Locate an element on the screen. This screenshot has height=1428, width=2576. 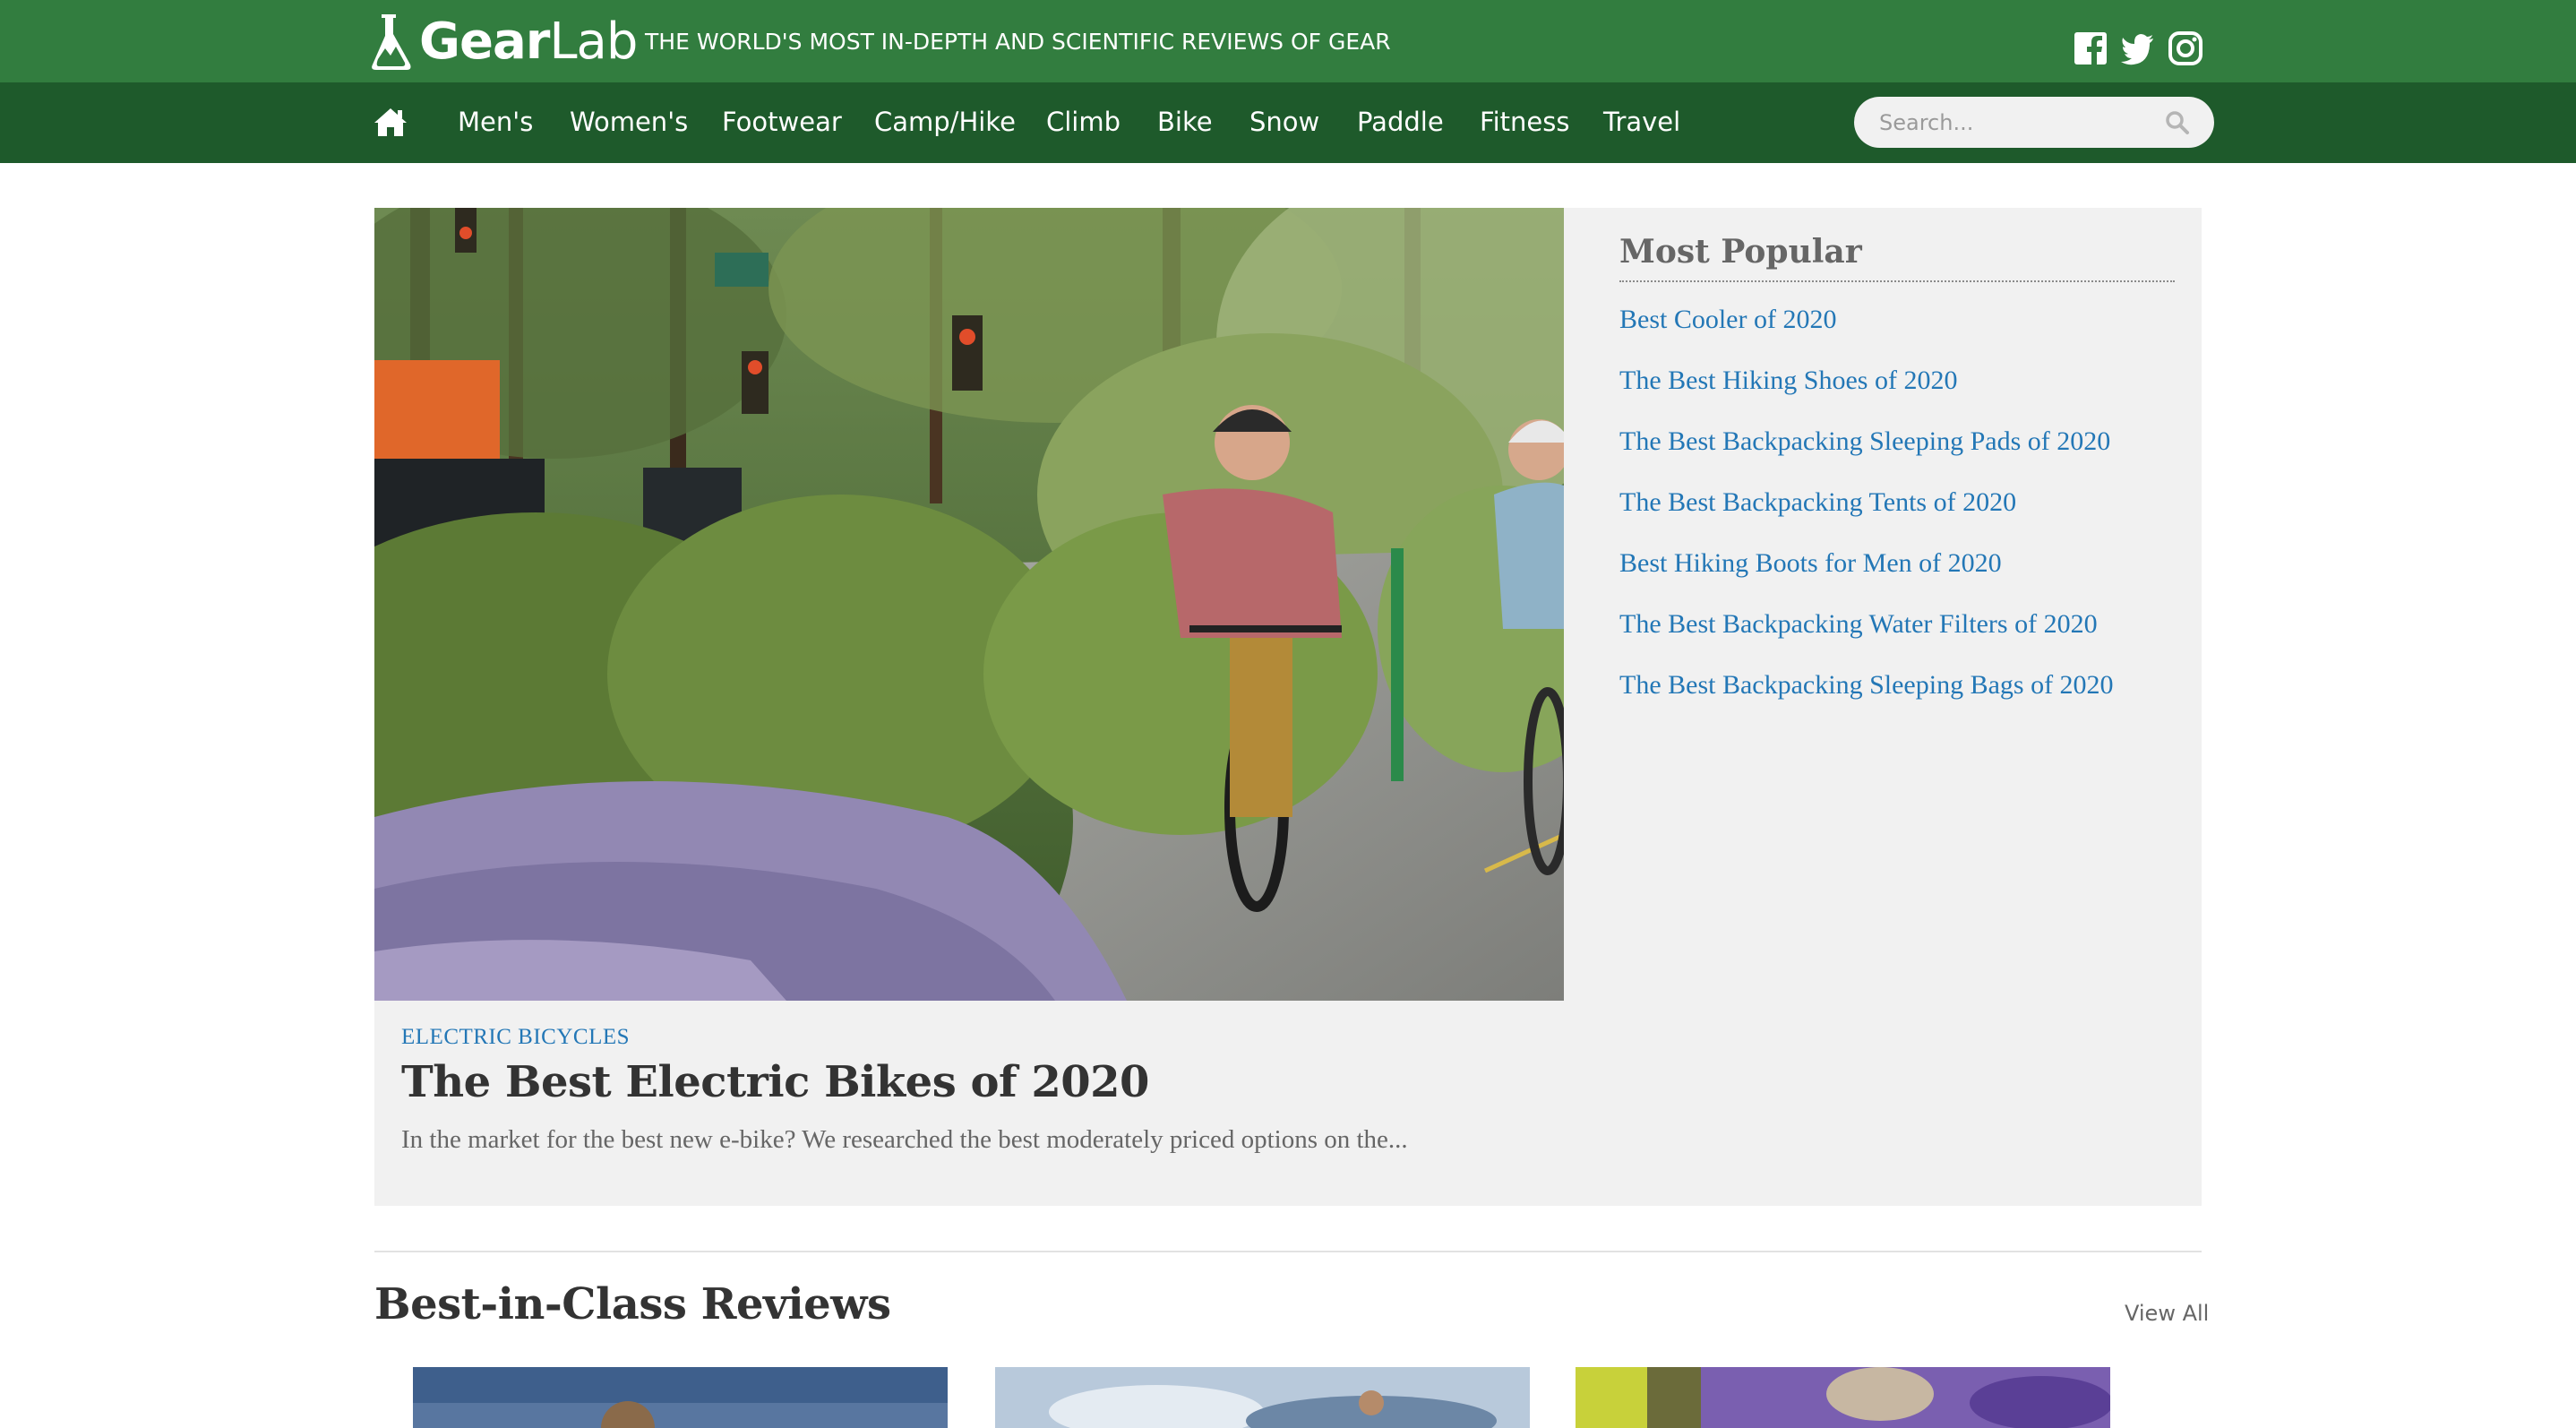
nav-item-fitness: Fitness is located at coordinates (1524, 122).